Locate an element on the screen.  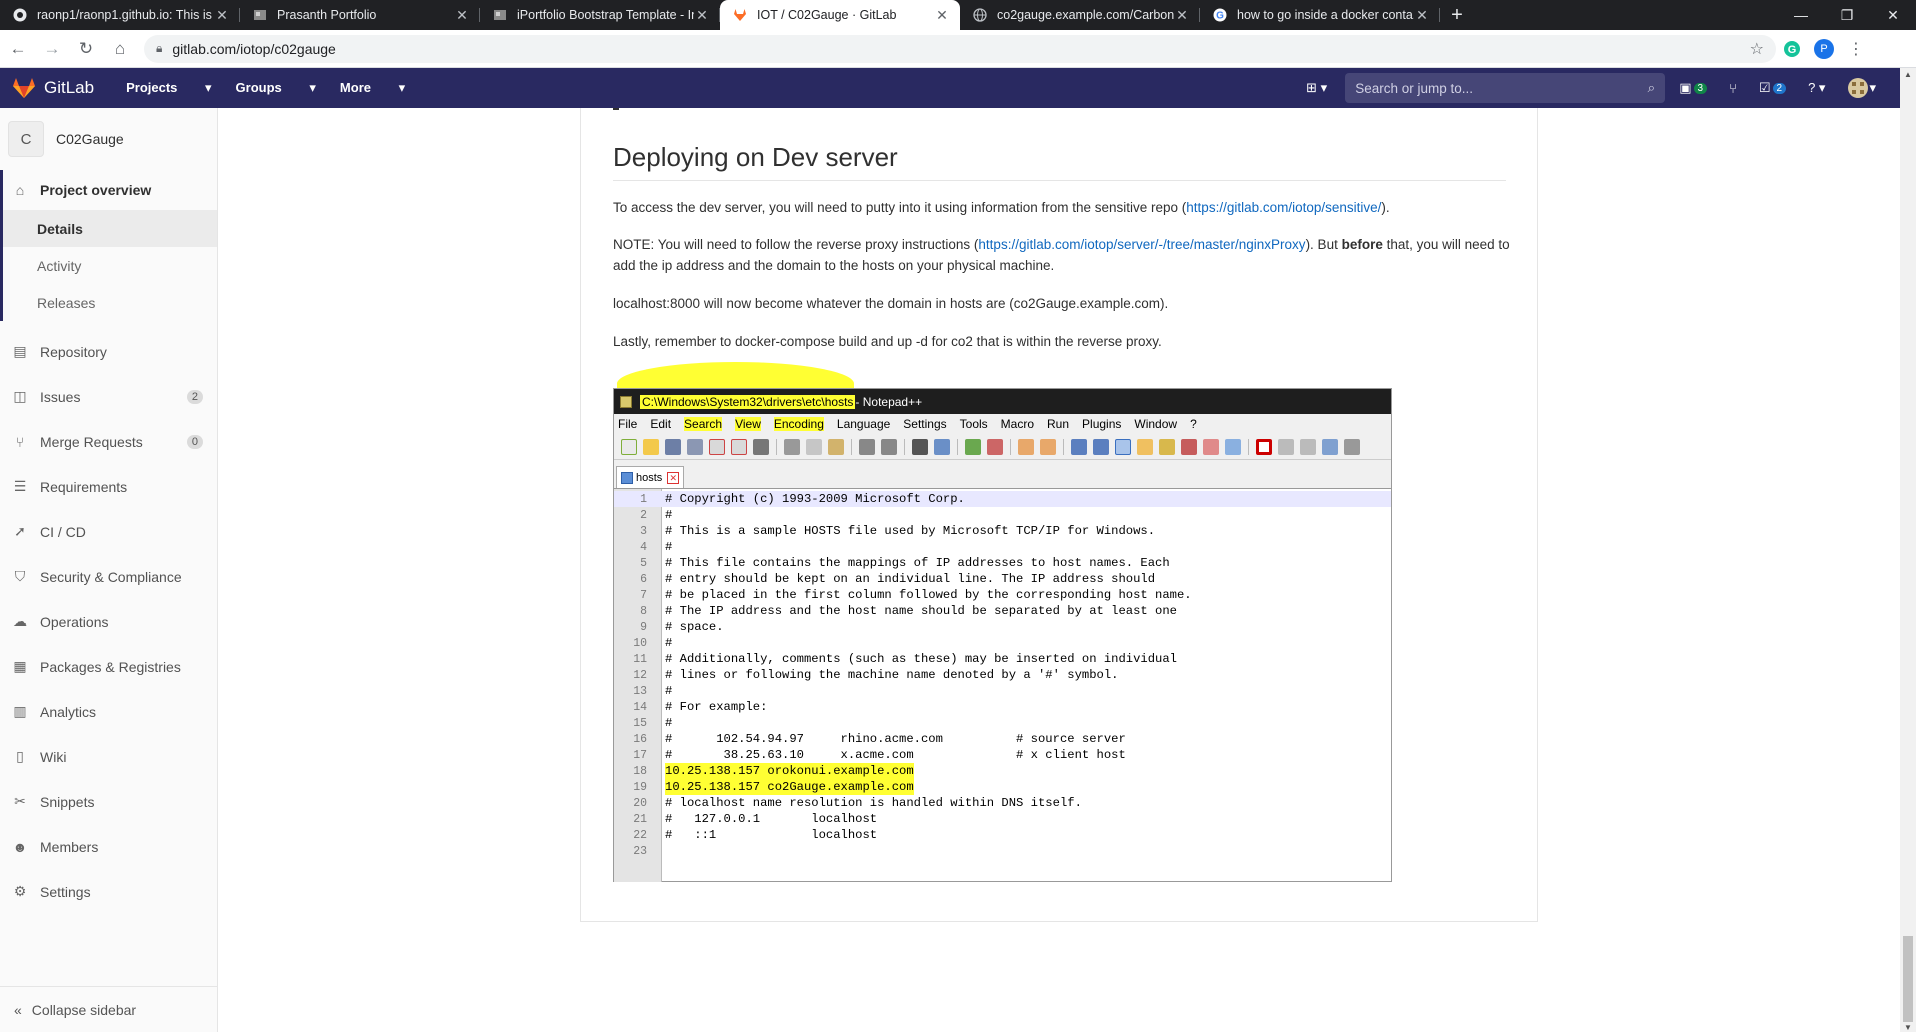
gitlab-logo: GitLab is located at coordinates (53, 88).